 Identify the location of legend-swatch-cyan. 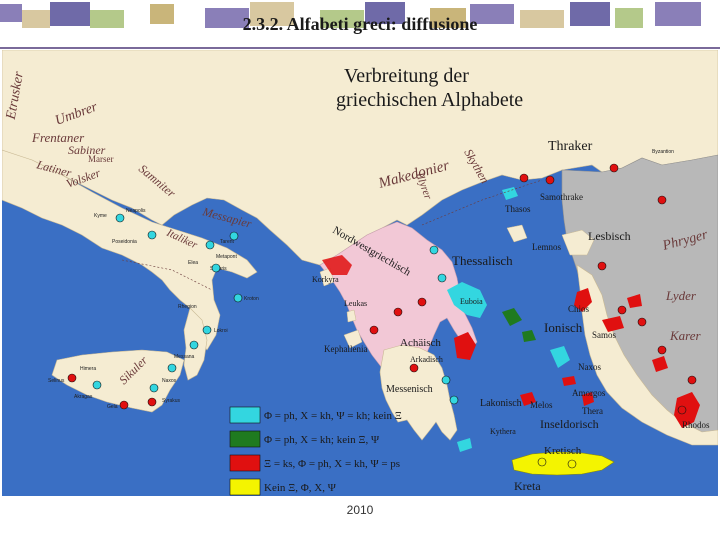
(245, 415).